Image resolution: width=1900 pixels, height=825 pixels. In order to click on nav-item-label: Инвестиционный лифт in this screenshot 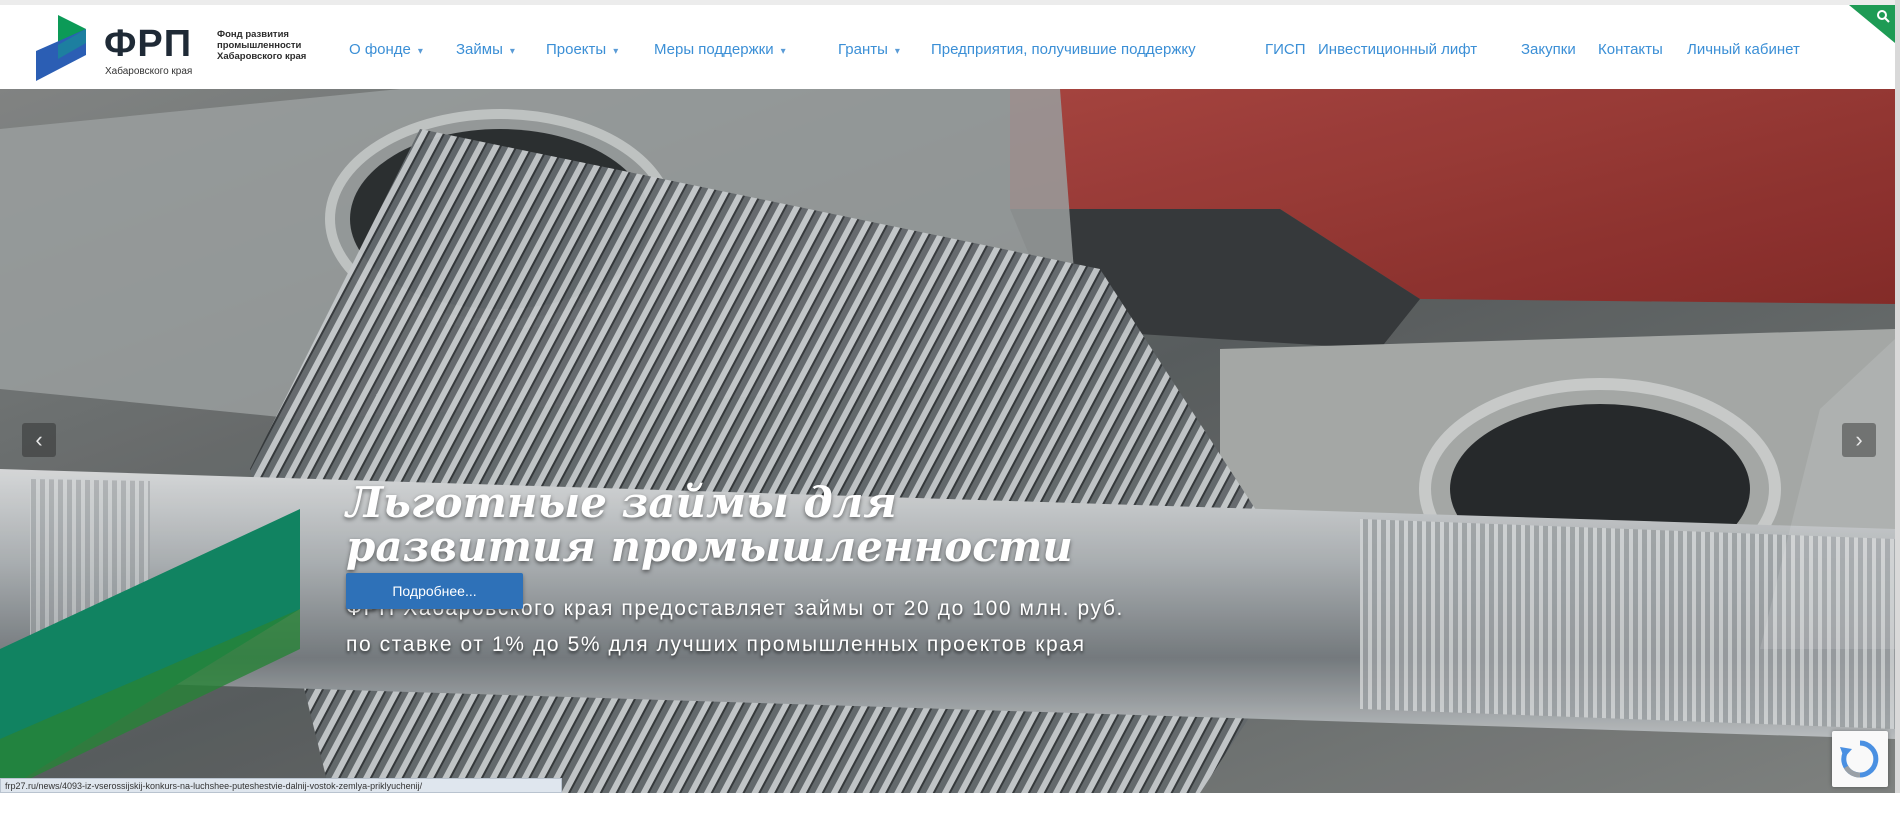, I will do `click(1398, 49)`.